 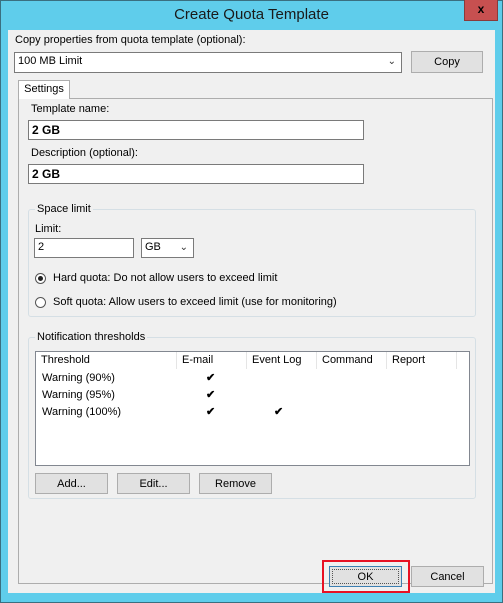 I want to click on close-button: x, so click(x=481, y=10).